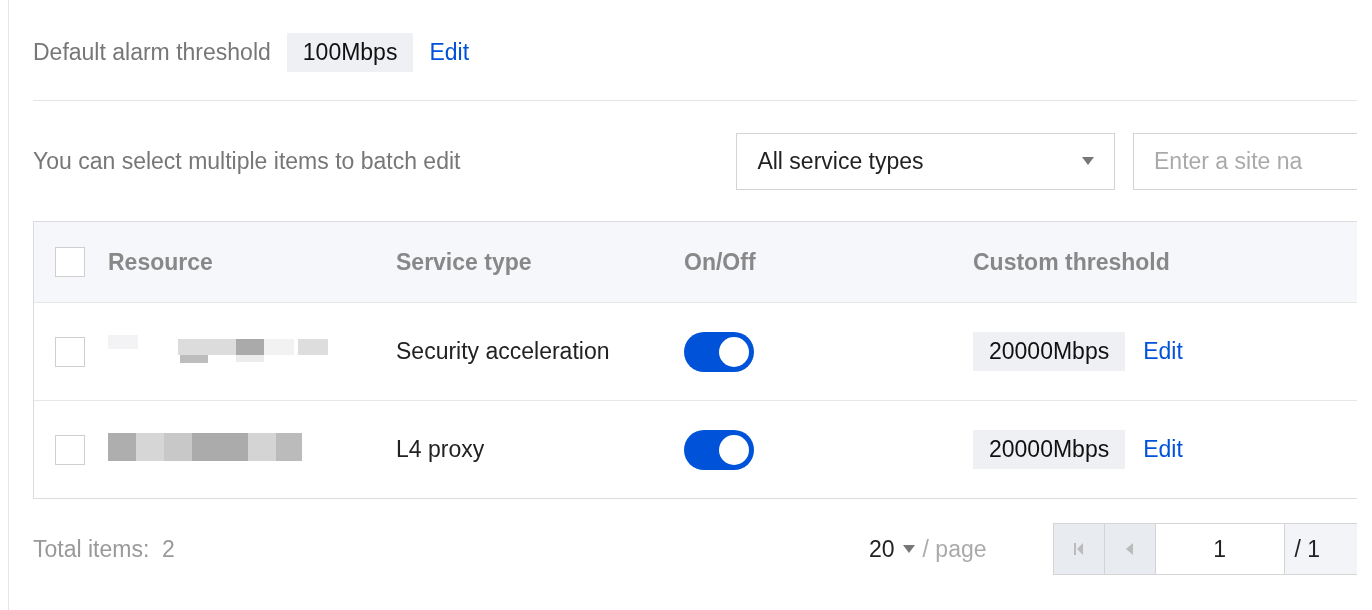 The width and height of the screenshot is (1372, 610). Describe the element at coordinates (160, 262) in the screenshot. I see `column-header: Resource` at that location.